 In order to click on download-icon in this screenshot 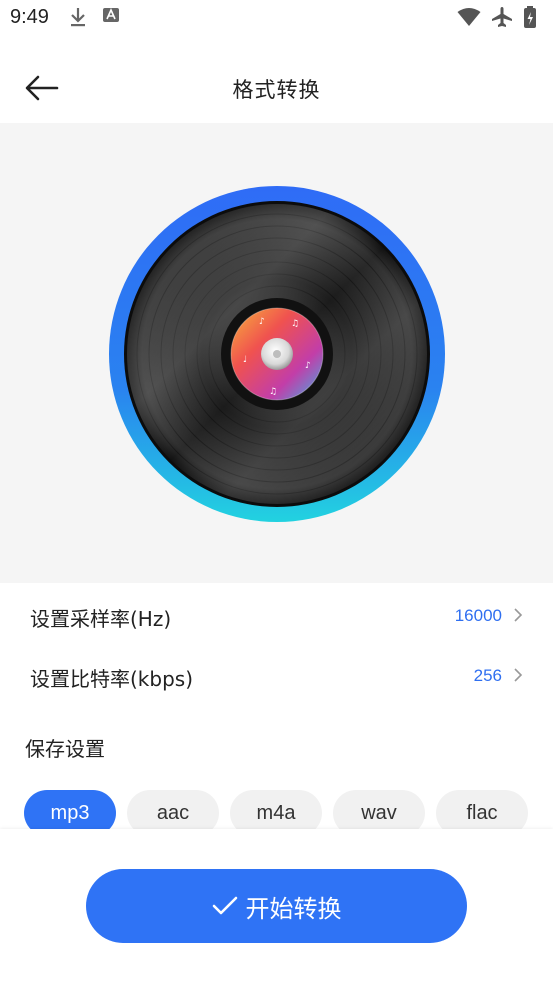, I will do `click(78, 17)`.